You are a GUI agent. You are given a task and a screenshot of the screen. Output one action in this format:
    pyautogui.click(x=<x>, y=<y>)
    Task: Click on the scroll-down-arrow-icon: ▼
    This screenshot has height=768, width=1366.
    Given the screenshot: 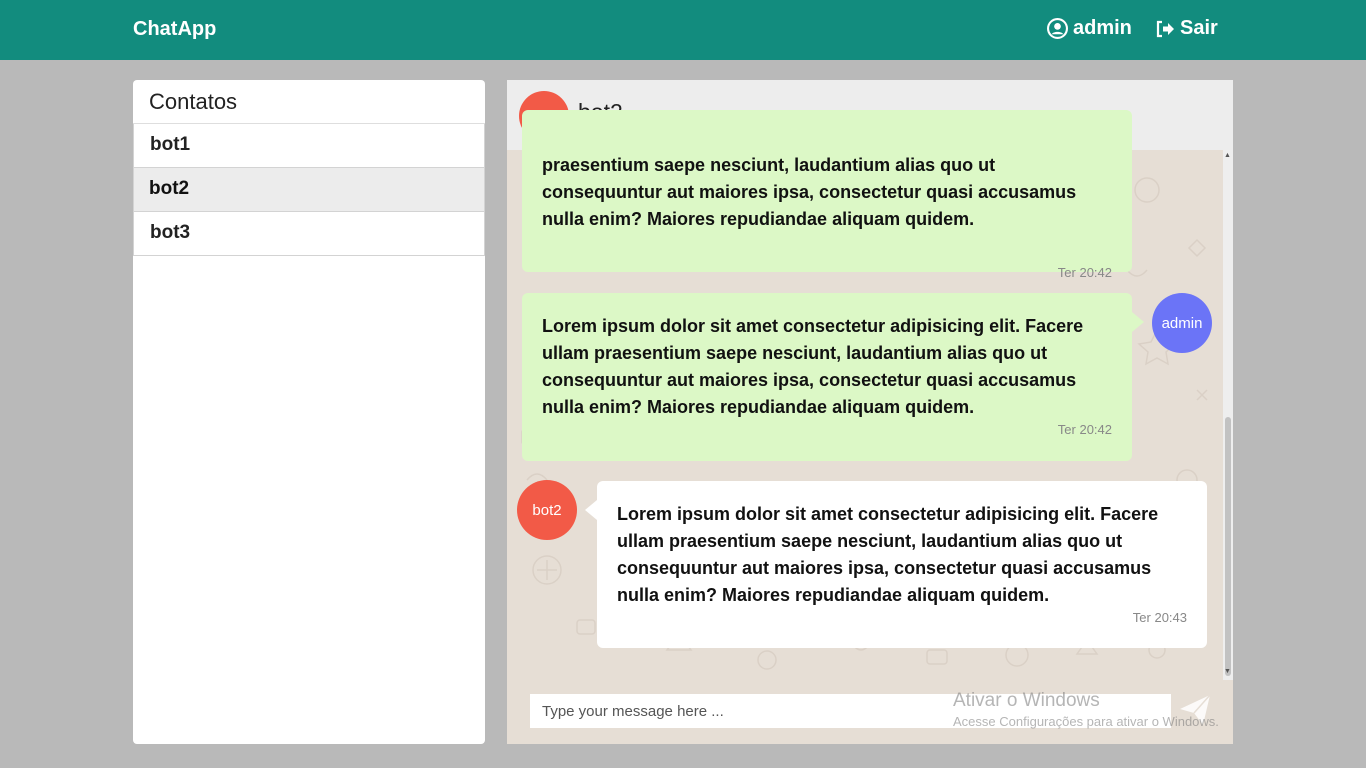 What is the action you would take?
    pyautogui.click(x=1227, y=671)
    